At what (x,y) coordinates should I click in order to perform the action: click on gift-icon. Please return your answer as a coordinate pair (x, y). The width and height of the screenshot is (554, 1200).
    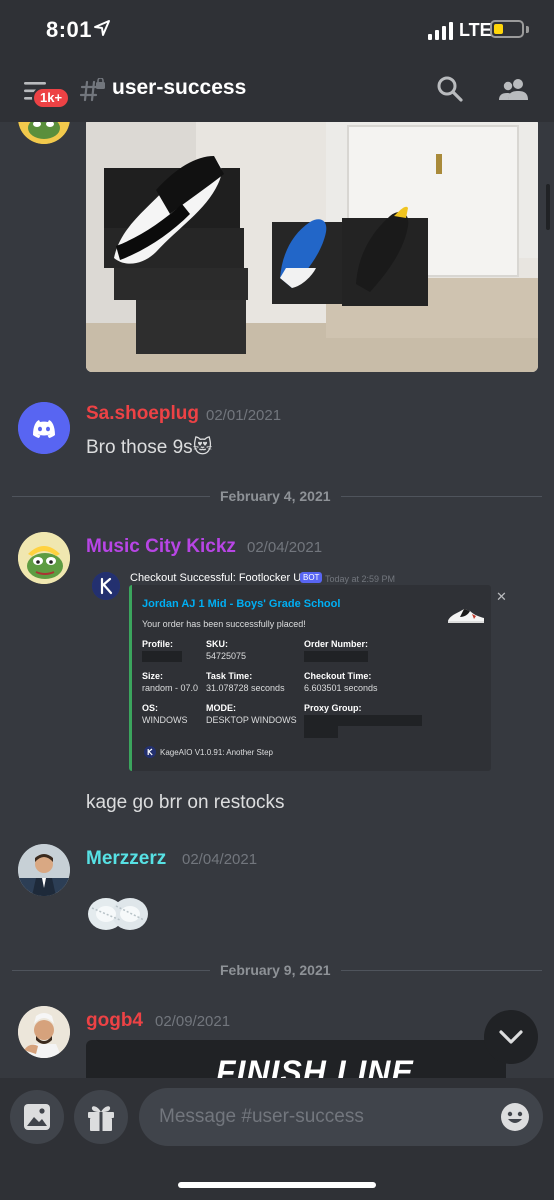
    Looking at the image, I should click on (101, 1118).